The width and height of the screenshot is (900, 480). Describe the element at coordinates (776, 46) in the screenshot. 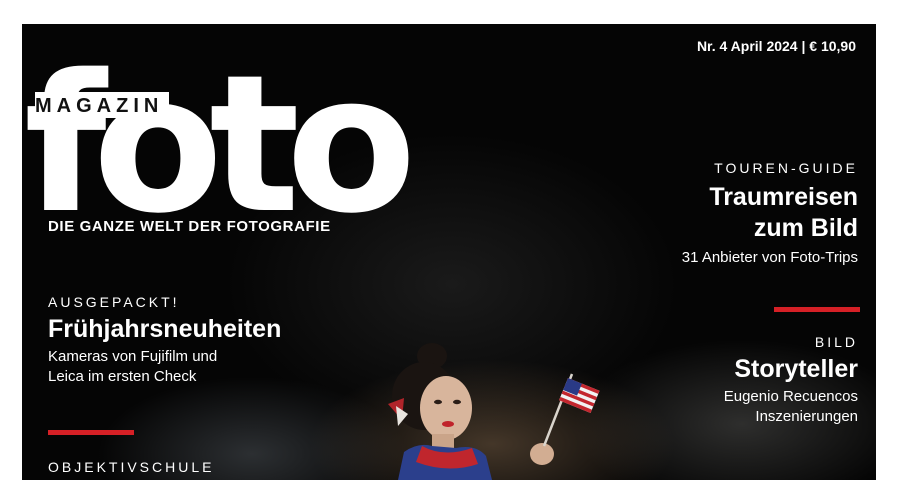

I see `issue-info: Nr. 4 April 2024 | € 10,90` at that location.